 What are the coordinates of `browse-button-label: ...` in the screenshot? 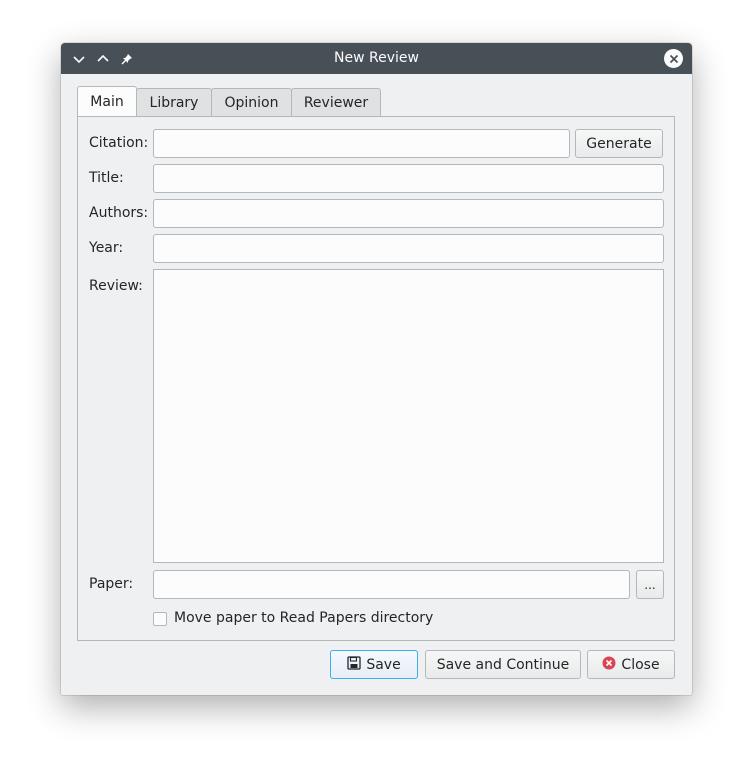 It's located at (650, 584).